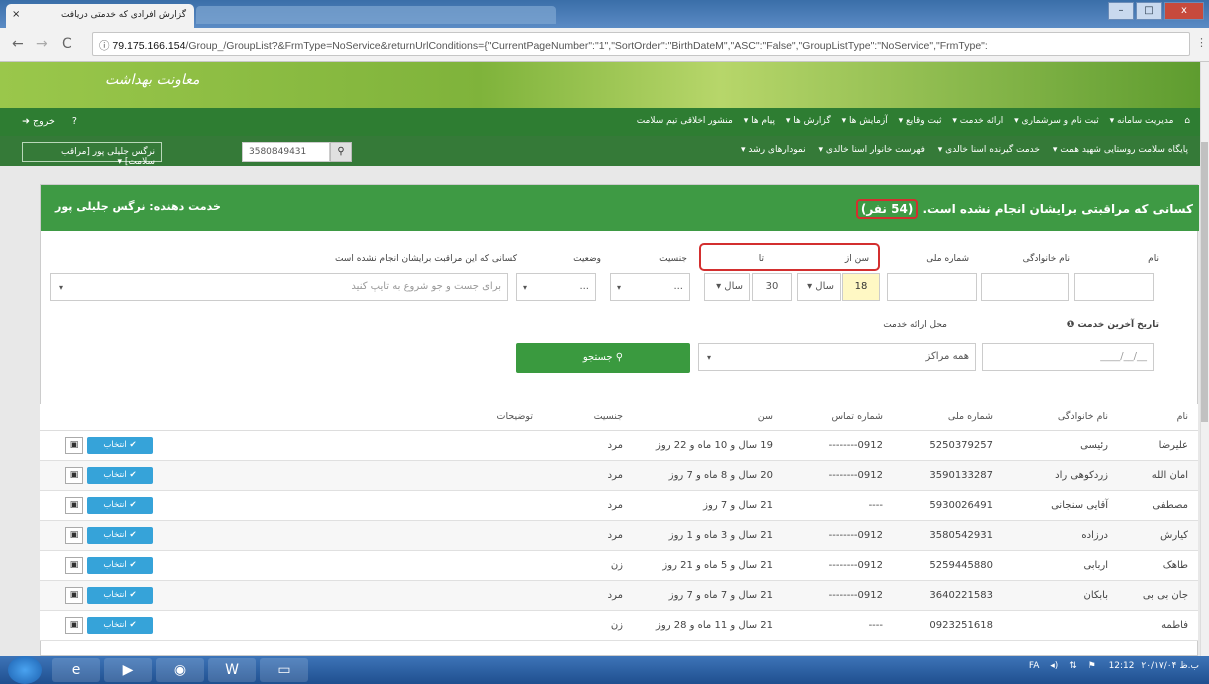 Image resolution: width=1209 pixels, height=684 pixels. What do you see at coordinates (948, 417) in the screenshot?
I see `col-nid: شماره ملی` at bounding box center [948, 417].